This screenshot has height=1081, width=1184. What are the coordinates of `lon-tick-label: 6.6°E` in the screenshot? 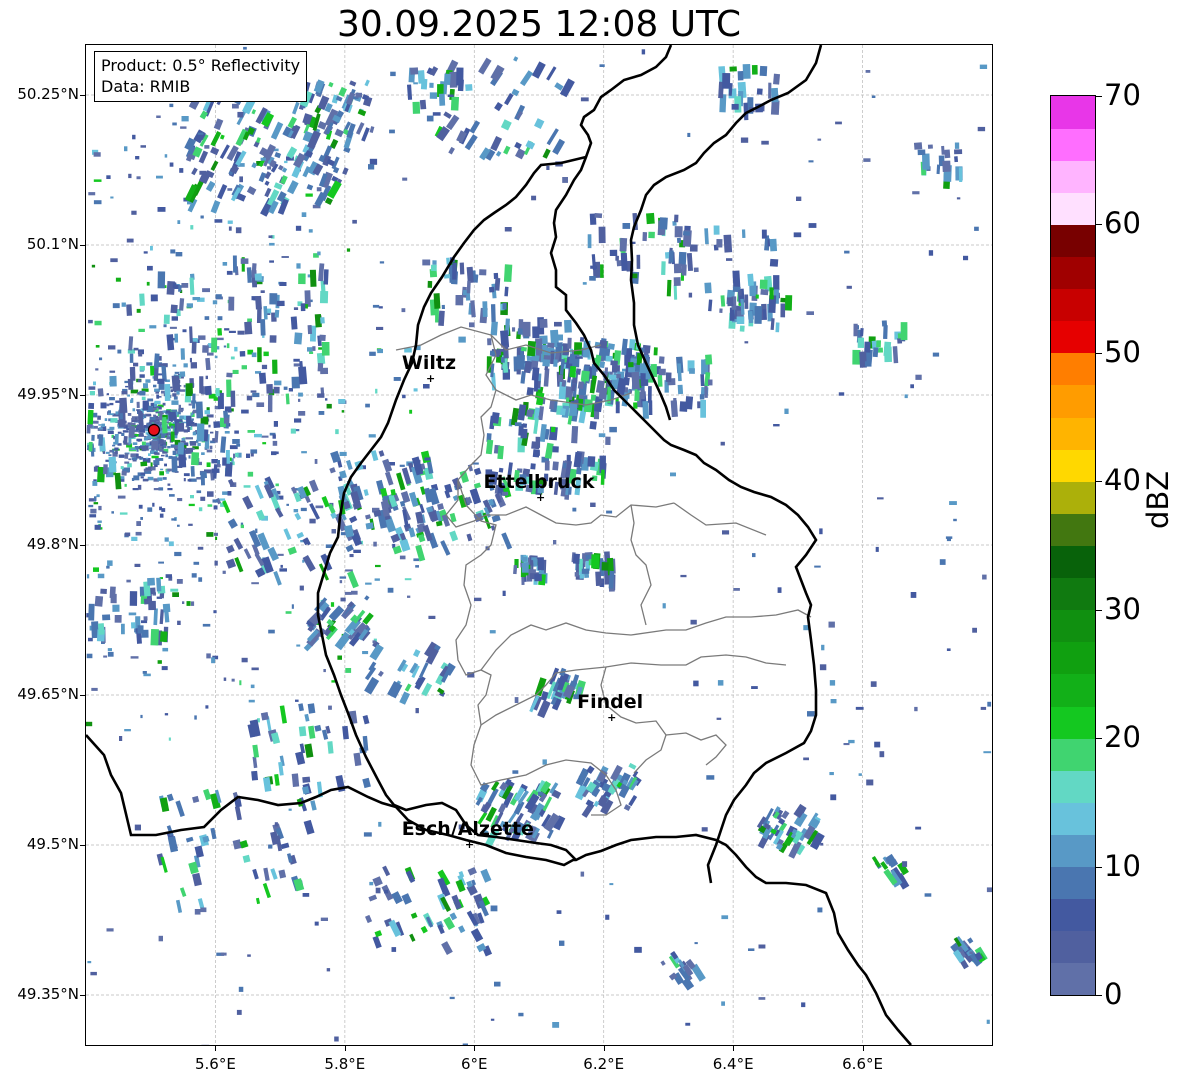 It's located at (862, 1064).